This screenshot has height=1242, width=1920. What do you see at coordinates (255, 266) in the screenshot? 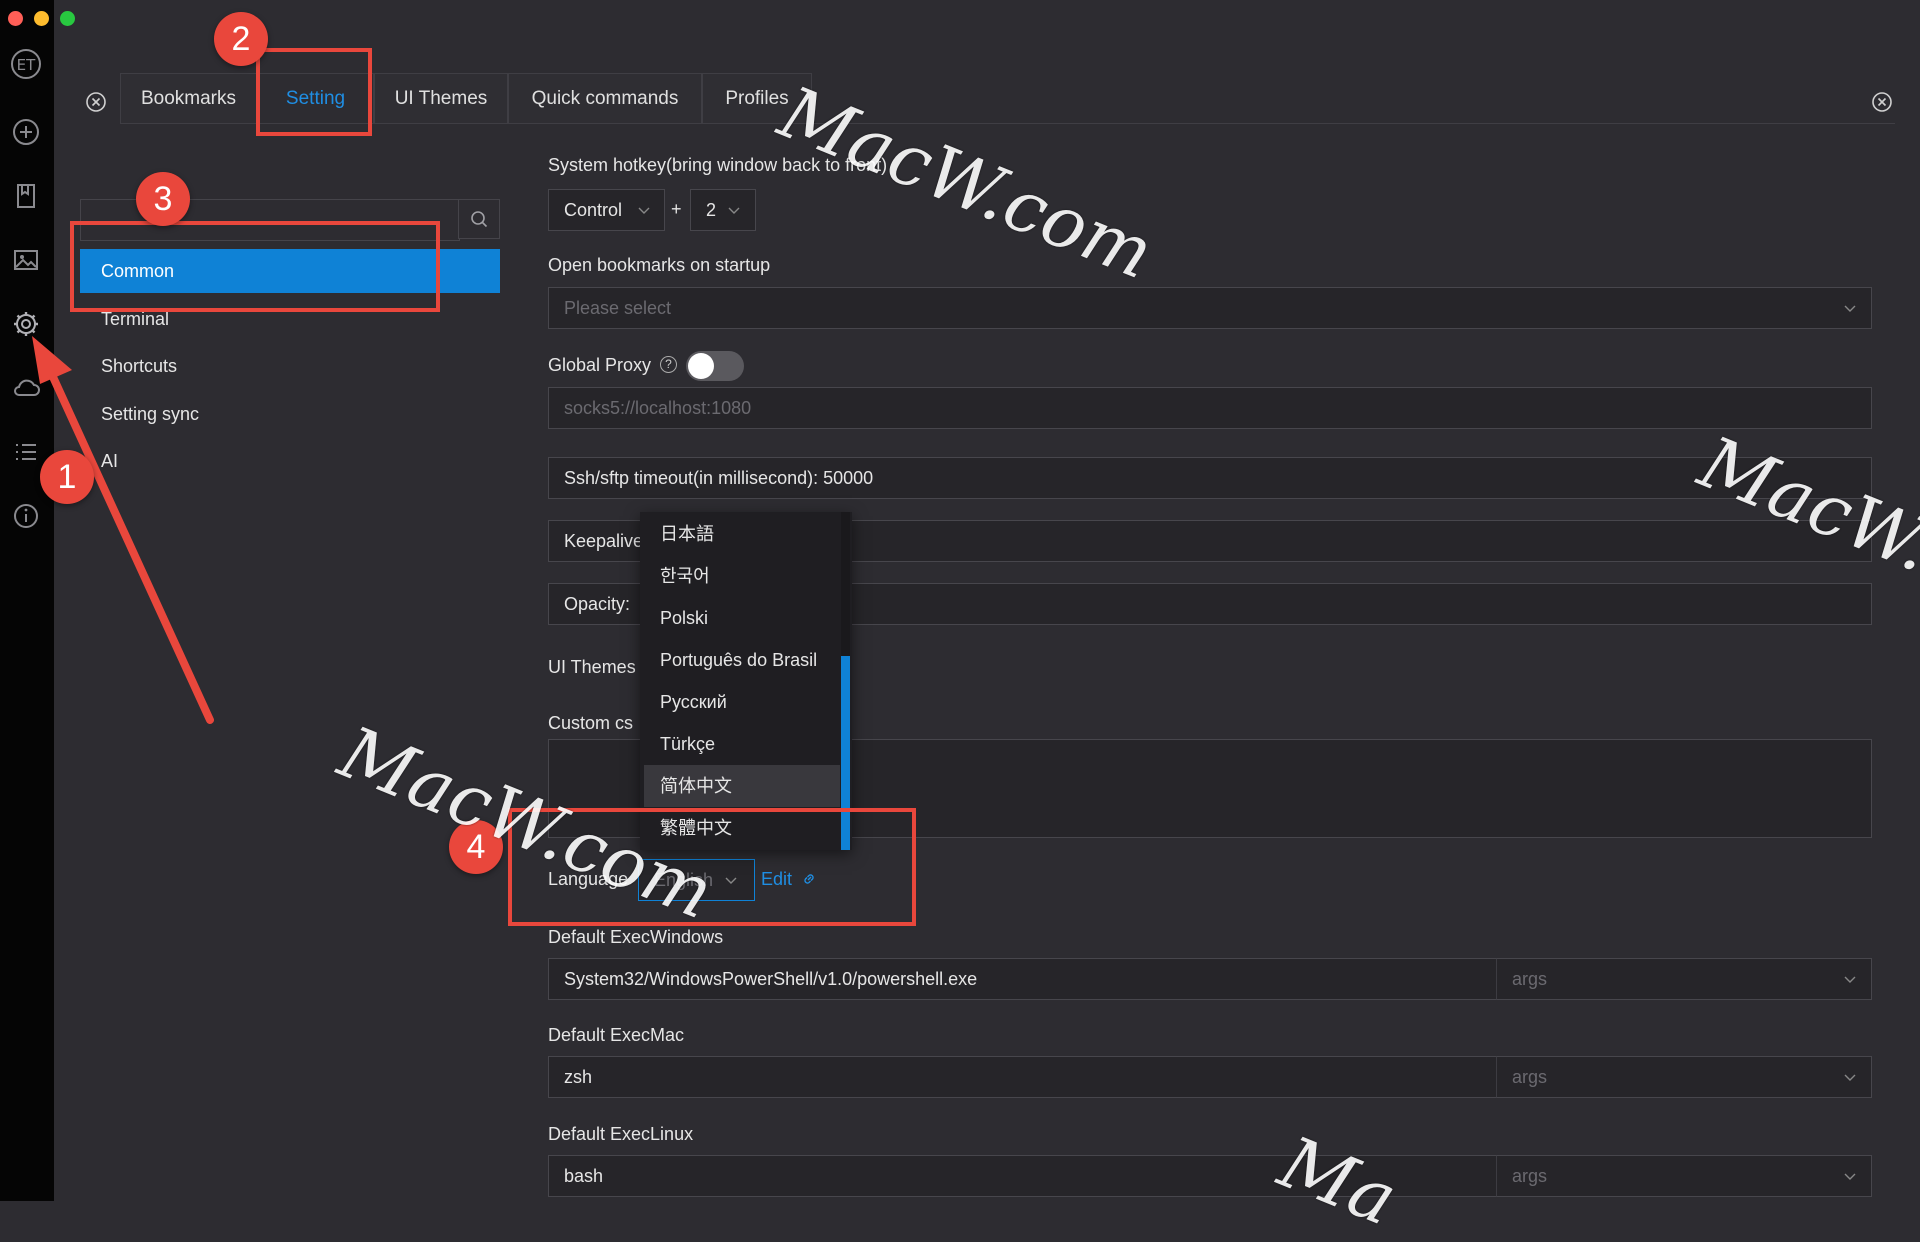
I see `highlight-box-common` at bounding box center [255, 266].